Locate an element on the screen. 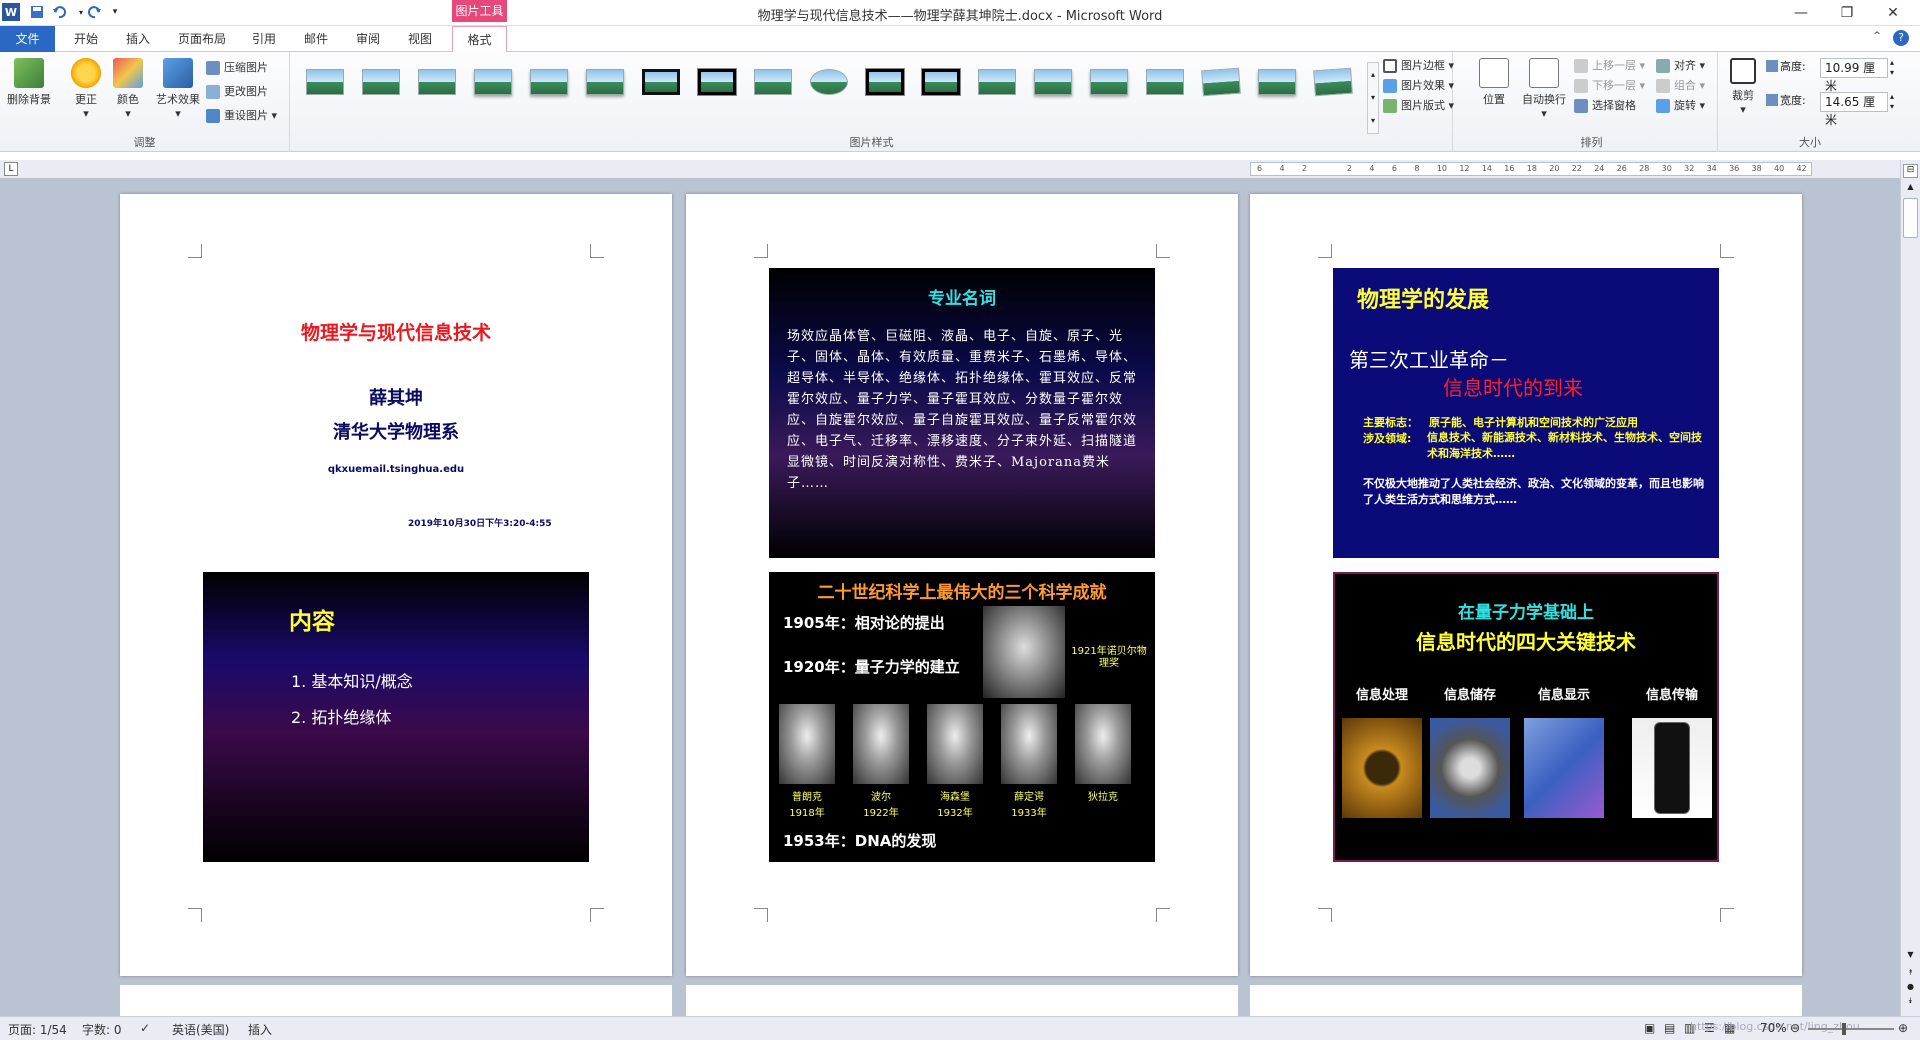  achievement-dna: 1953年：DNA的发现 is located at coordinates (860, 841).